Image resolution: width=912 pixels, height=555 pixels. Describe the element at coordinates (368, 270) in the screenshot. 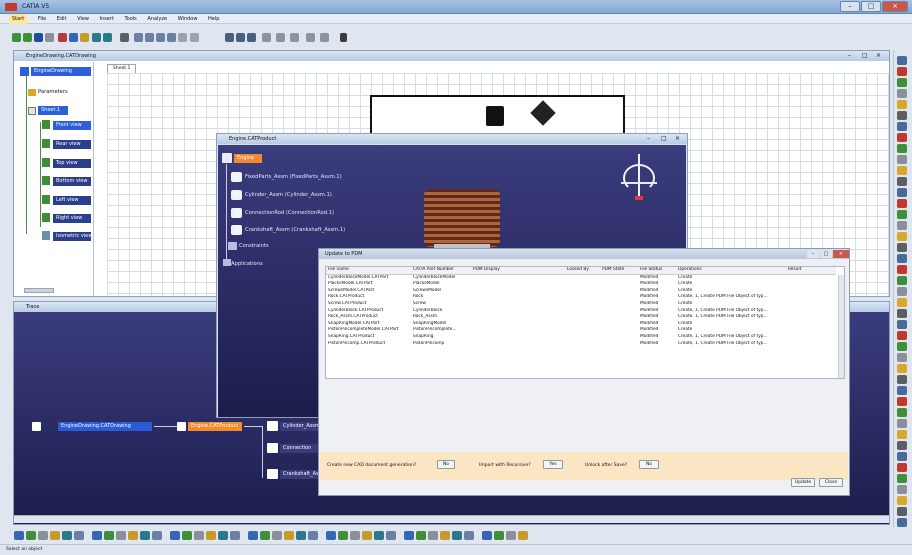

I see `col-header: File name` at that location.